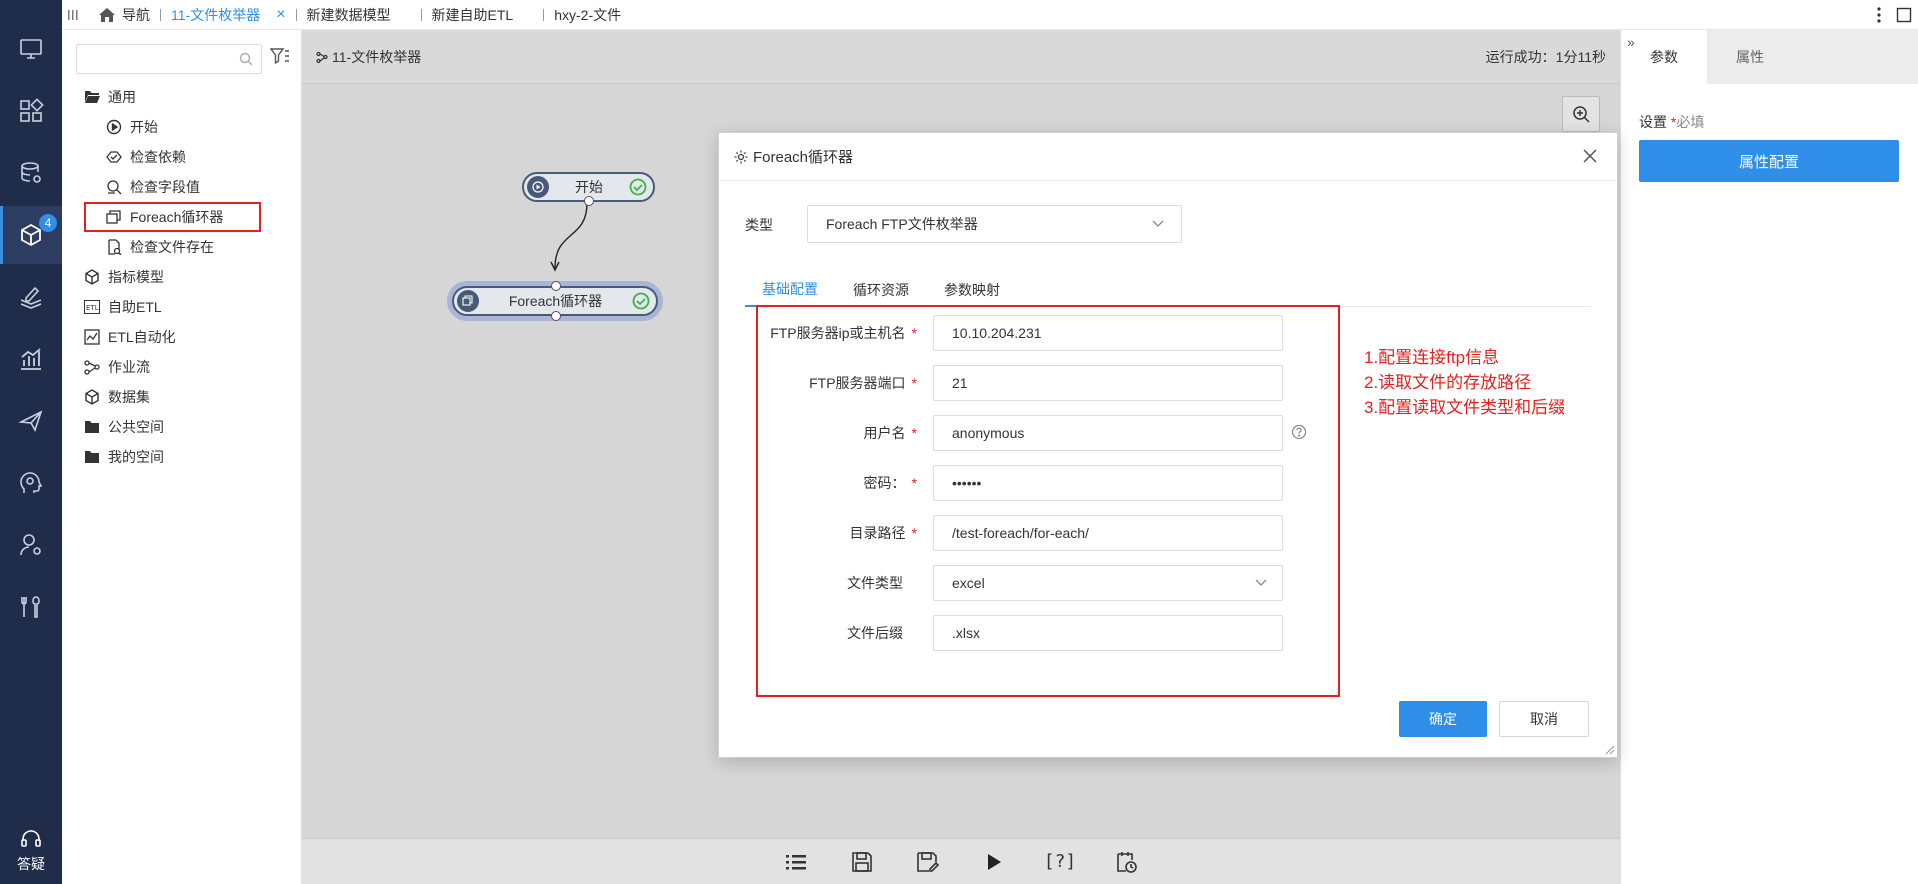 The image size is (1918, 884). What do you see at coordinates (994, 862) in the screenshot?
I see `run-button` at bounding box center [994, 862].